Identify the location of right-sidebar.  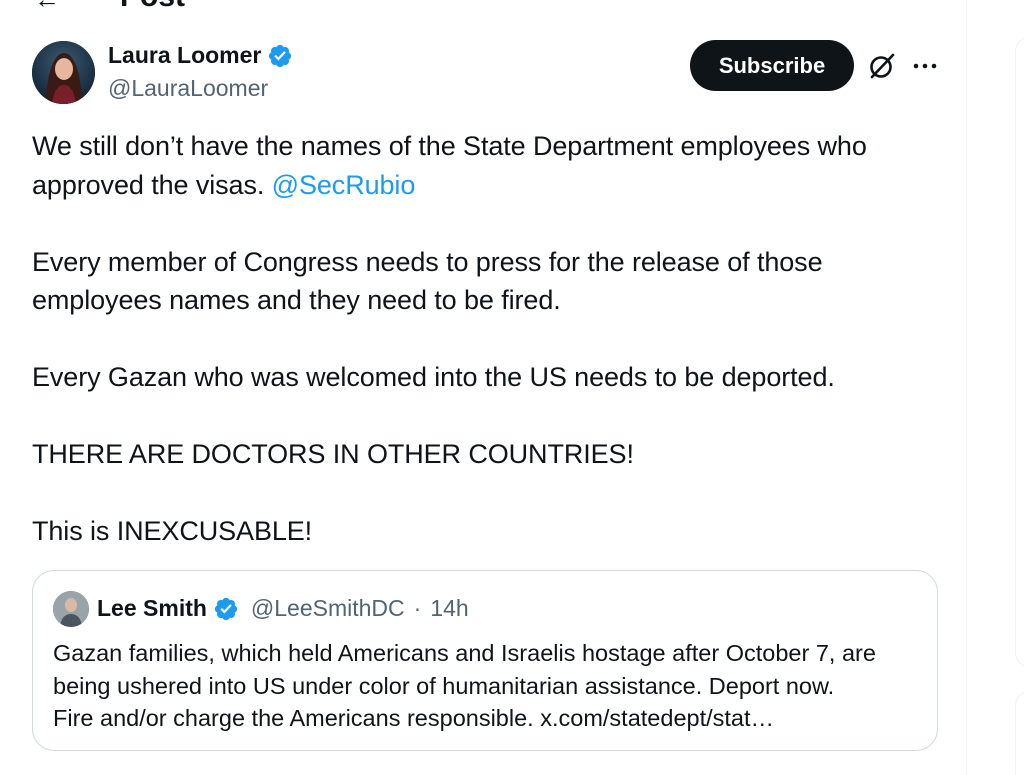
(995, 387).